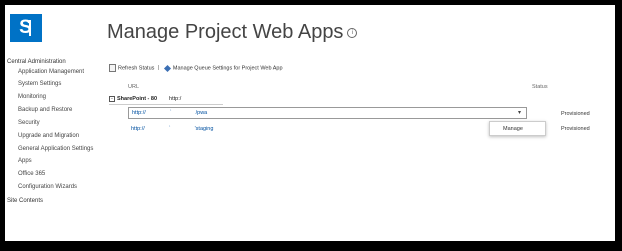  I want to click on sharepoint-logo-bar, so click(34, 28).